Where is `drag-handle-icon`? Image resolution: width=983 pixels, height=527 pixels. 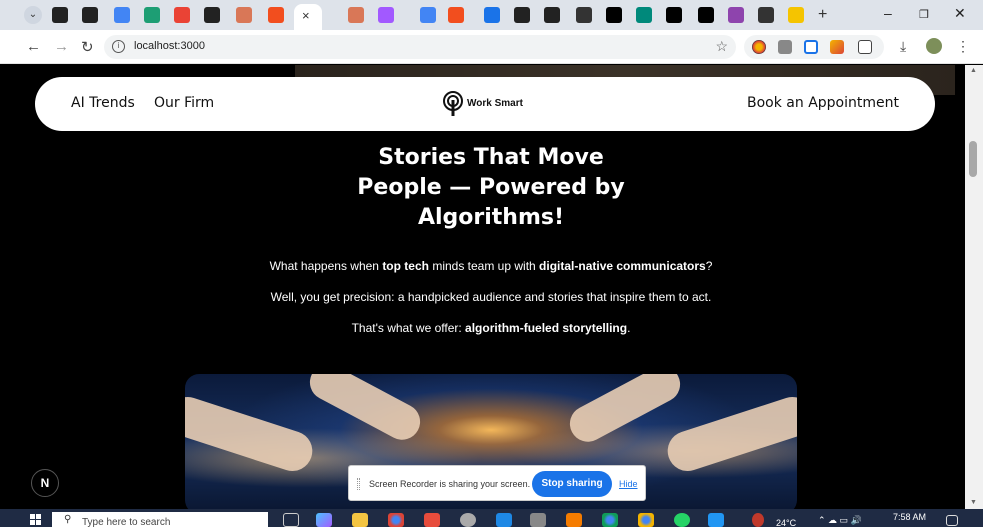
drag-handle-icon is located at coordinates (358, 484).